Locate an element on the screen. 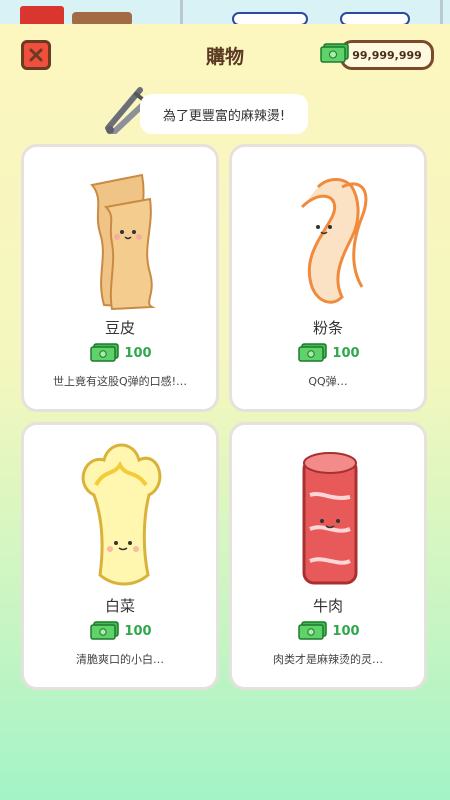 The height and width of the screenshot is (800, 450). item-name: 牛肉 is located at coordinates (327, 606).